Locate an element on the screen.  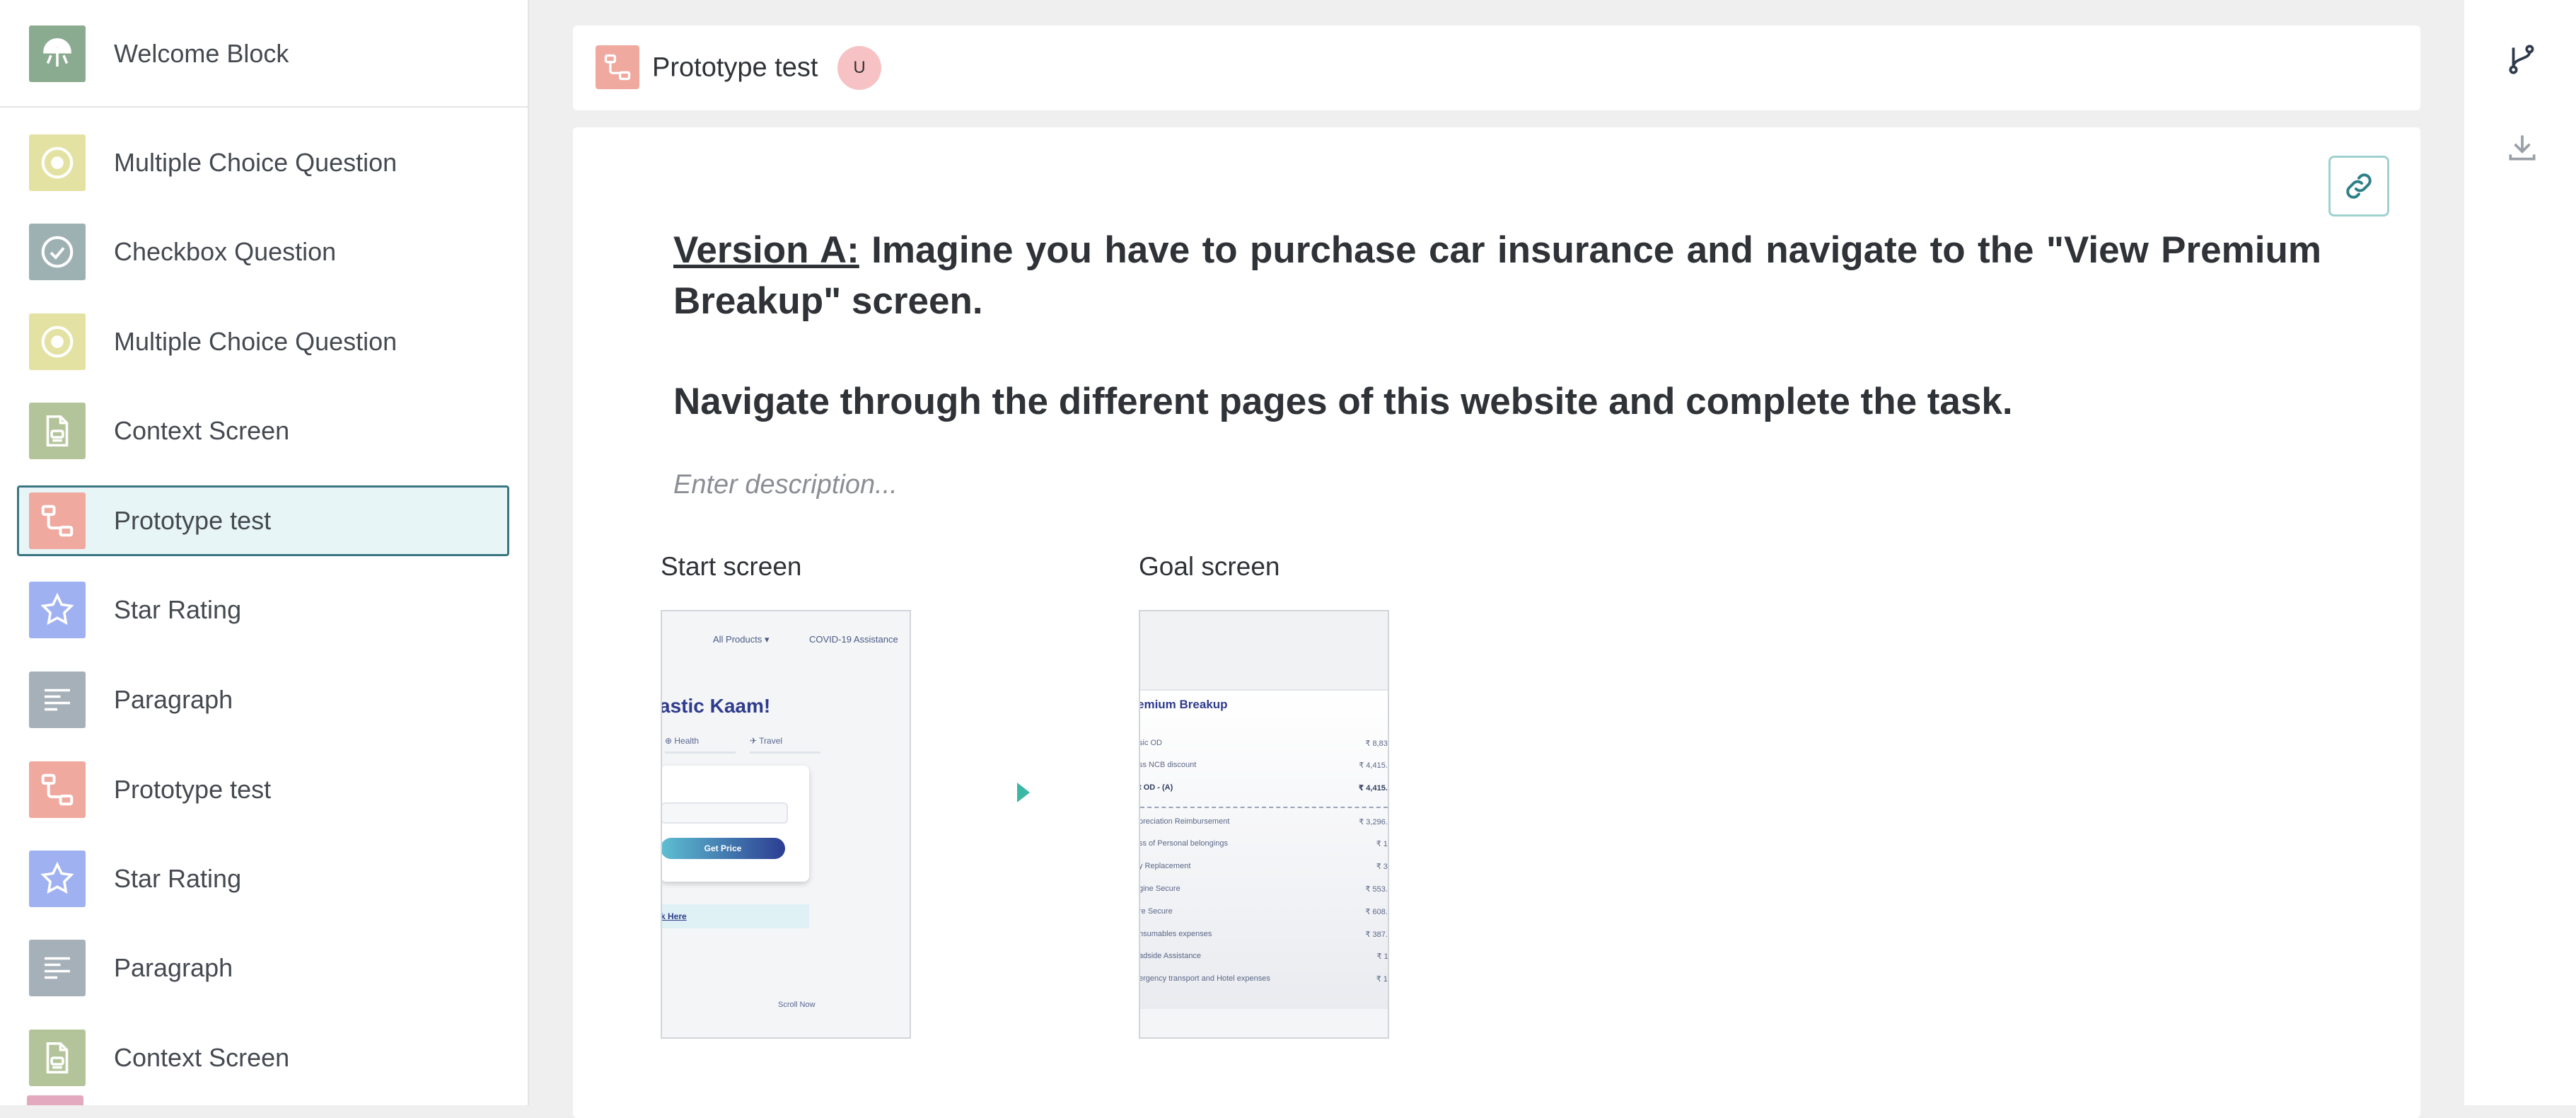
block-title: Prototype test is located at coordinates (735, 67).